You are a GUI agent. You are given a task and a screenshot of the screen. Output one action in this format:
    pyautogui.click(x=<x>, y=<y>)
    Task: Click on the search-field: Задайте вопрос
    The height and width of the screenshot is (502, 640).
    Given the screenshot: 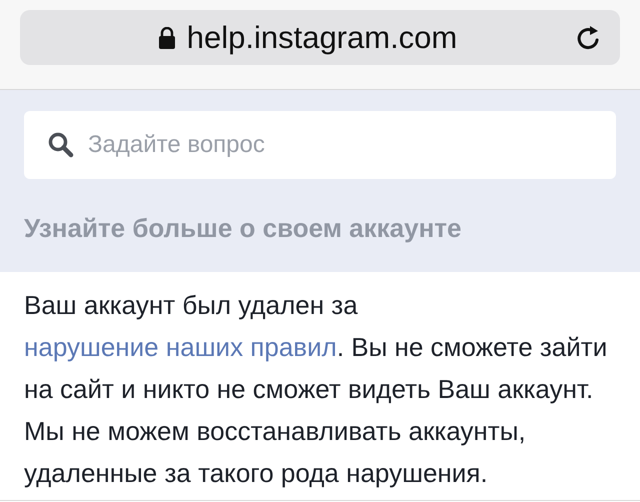 What is the action you would take?
    pyautogui.click(x=320, y=145)
    